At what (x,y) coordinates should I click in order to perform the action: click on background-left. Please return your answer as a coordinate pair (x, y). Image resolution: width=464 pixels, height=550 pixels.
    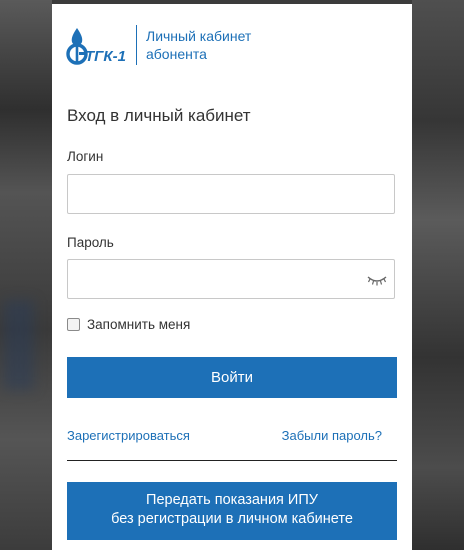
    Looking at the image, I should click on (26, 275).